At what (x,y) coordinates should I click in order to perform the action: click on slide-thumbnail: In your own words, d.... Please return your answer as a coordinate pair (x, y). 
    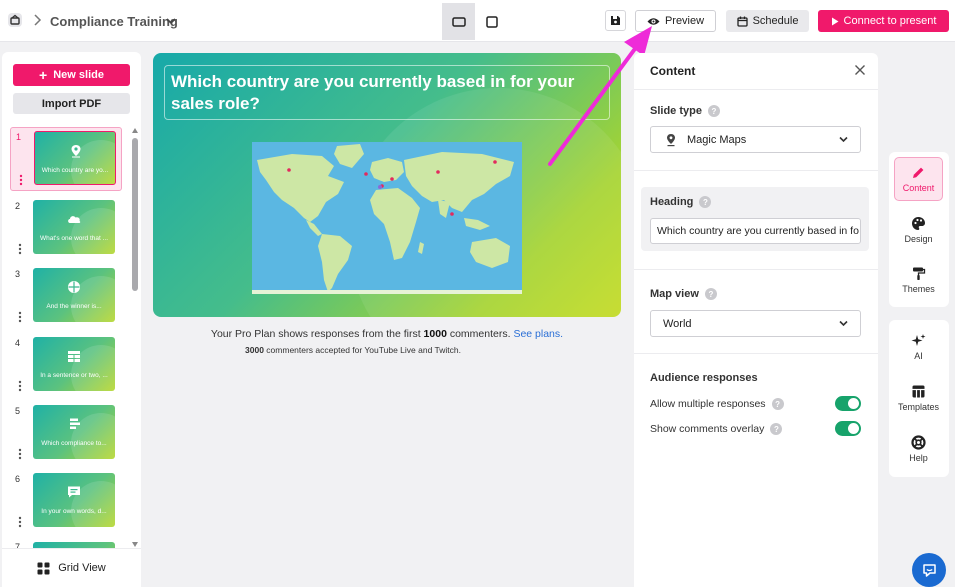
    Looking at the image, I should click on (74, 500).